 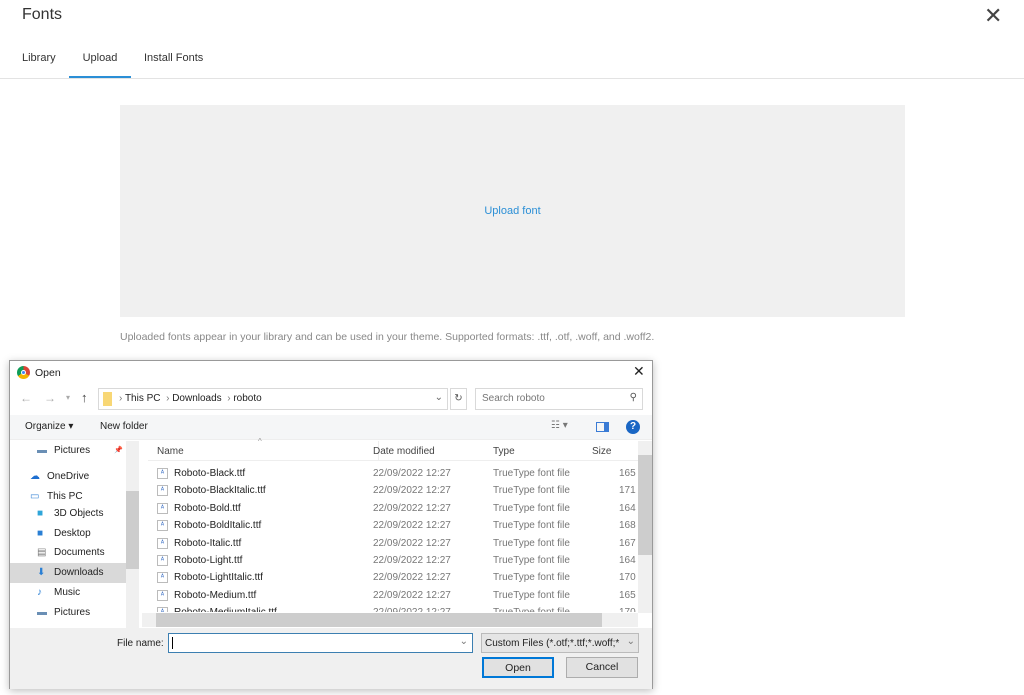 I want to click on column-date-modified: Date modified, so click(x=404, y=451).